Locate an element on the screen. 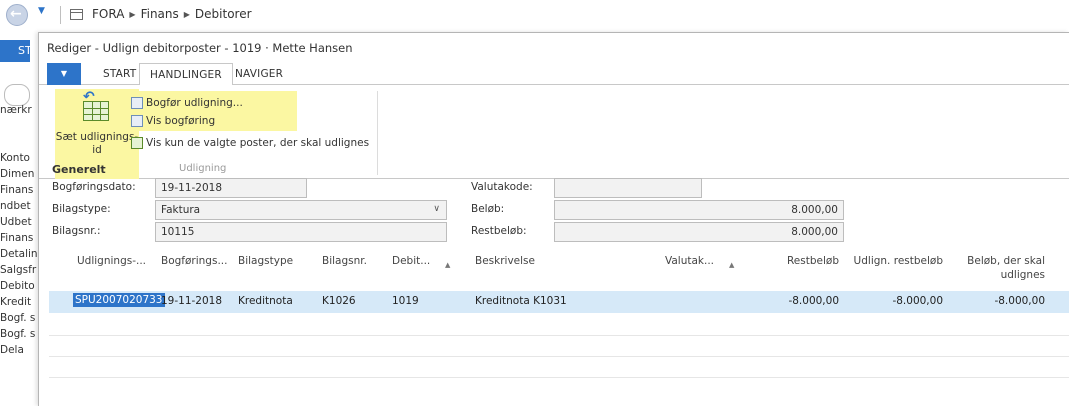  back-arrow-glyph: ← is located at coordinates (16, 14).